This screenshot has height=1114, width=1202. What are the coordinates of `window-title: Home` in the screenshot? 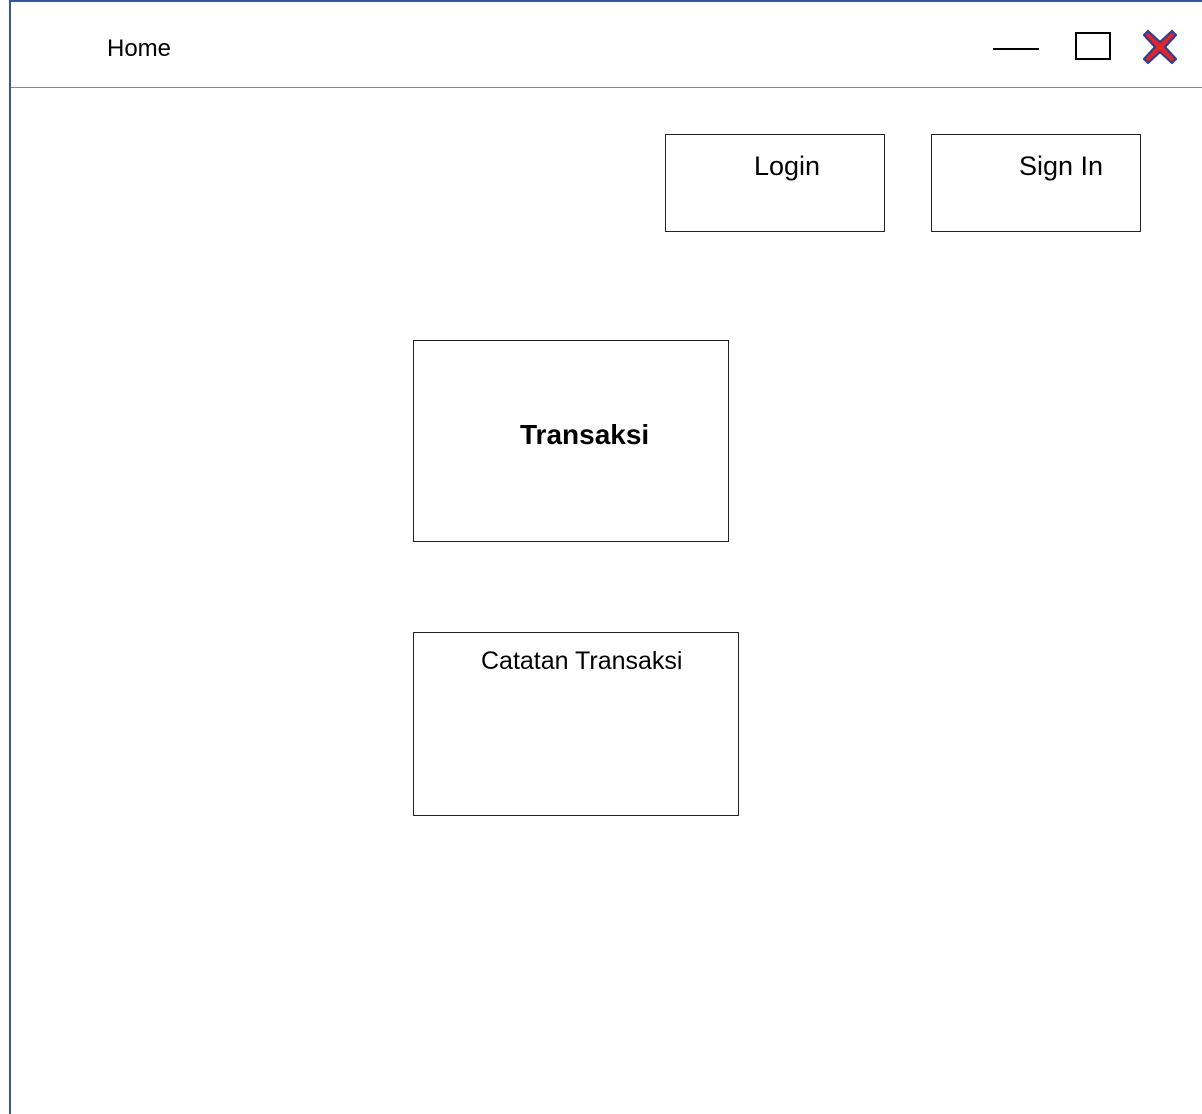 It's located at (139, 48).